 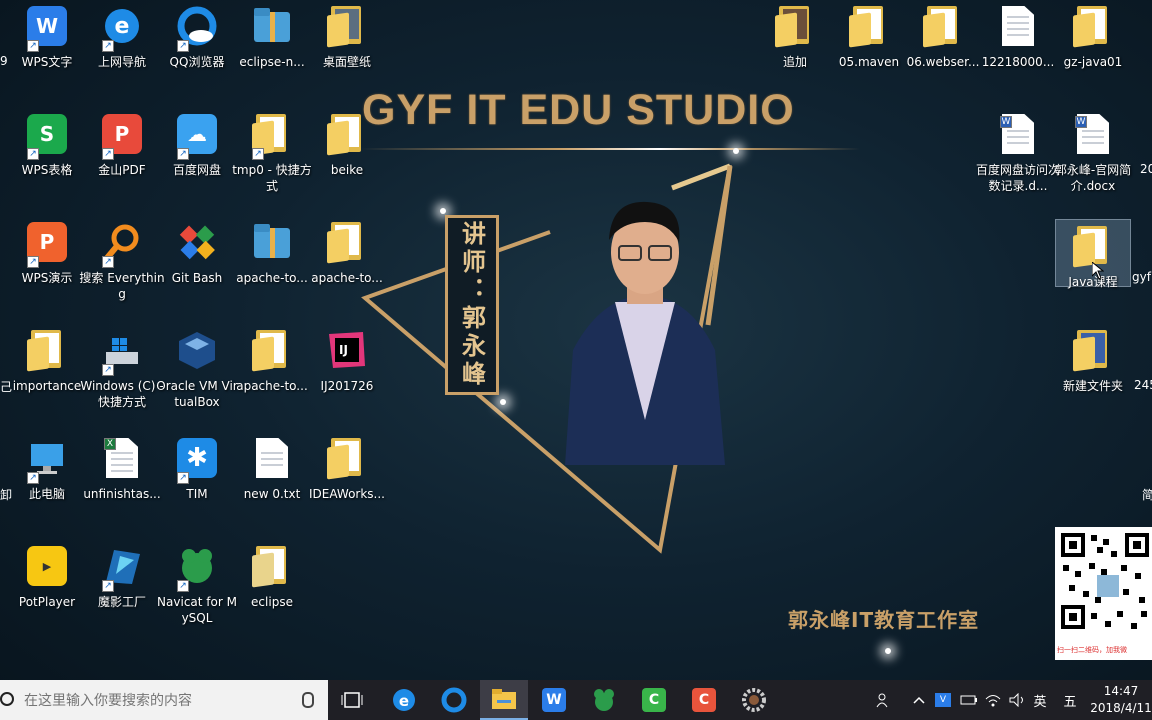 I want to click on desktop-icon-java-course: Java课程, so click(x=1093, y=254).